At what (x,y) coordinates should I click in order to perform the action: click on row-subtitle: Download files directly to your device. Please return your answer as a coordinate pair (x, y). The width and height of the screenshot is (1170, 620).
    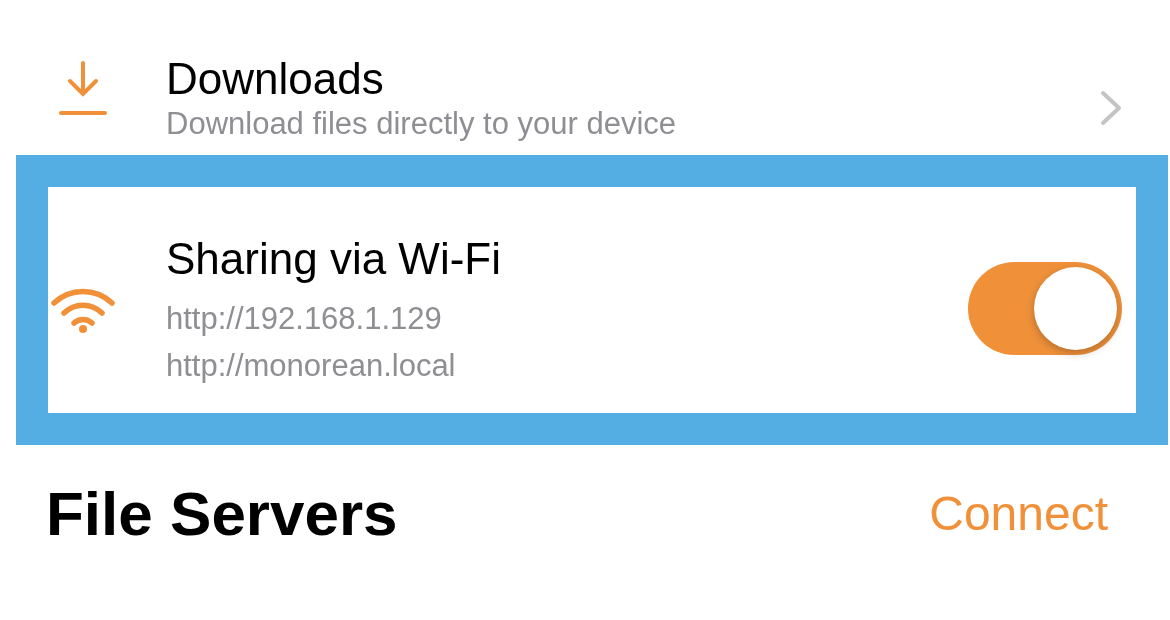
    Looking at the image, I should click on (421, 123).